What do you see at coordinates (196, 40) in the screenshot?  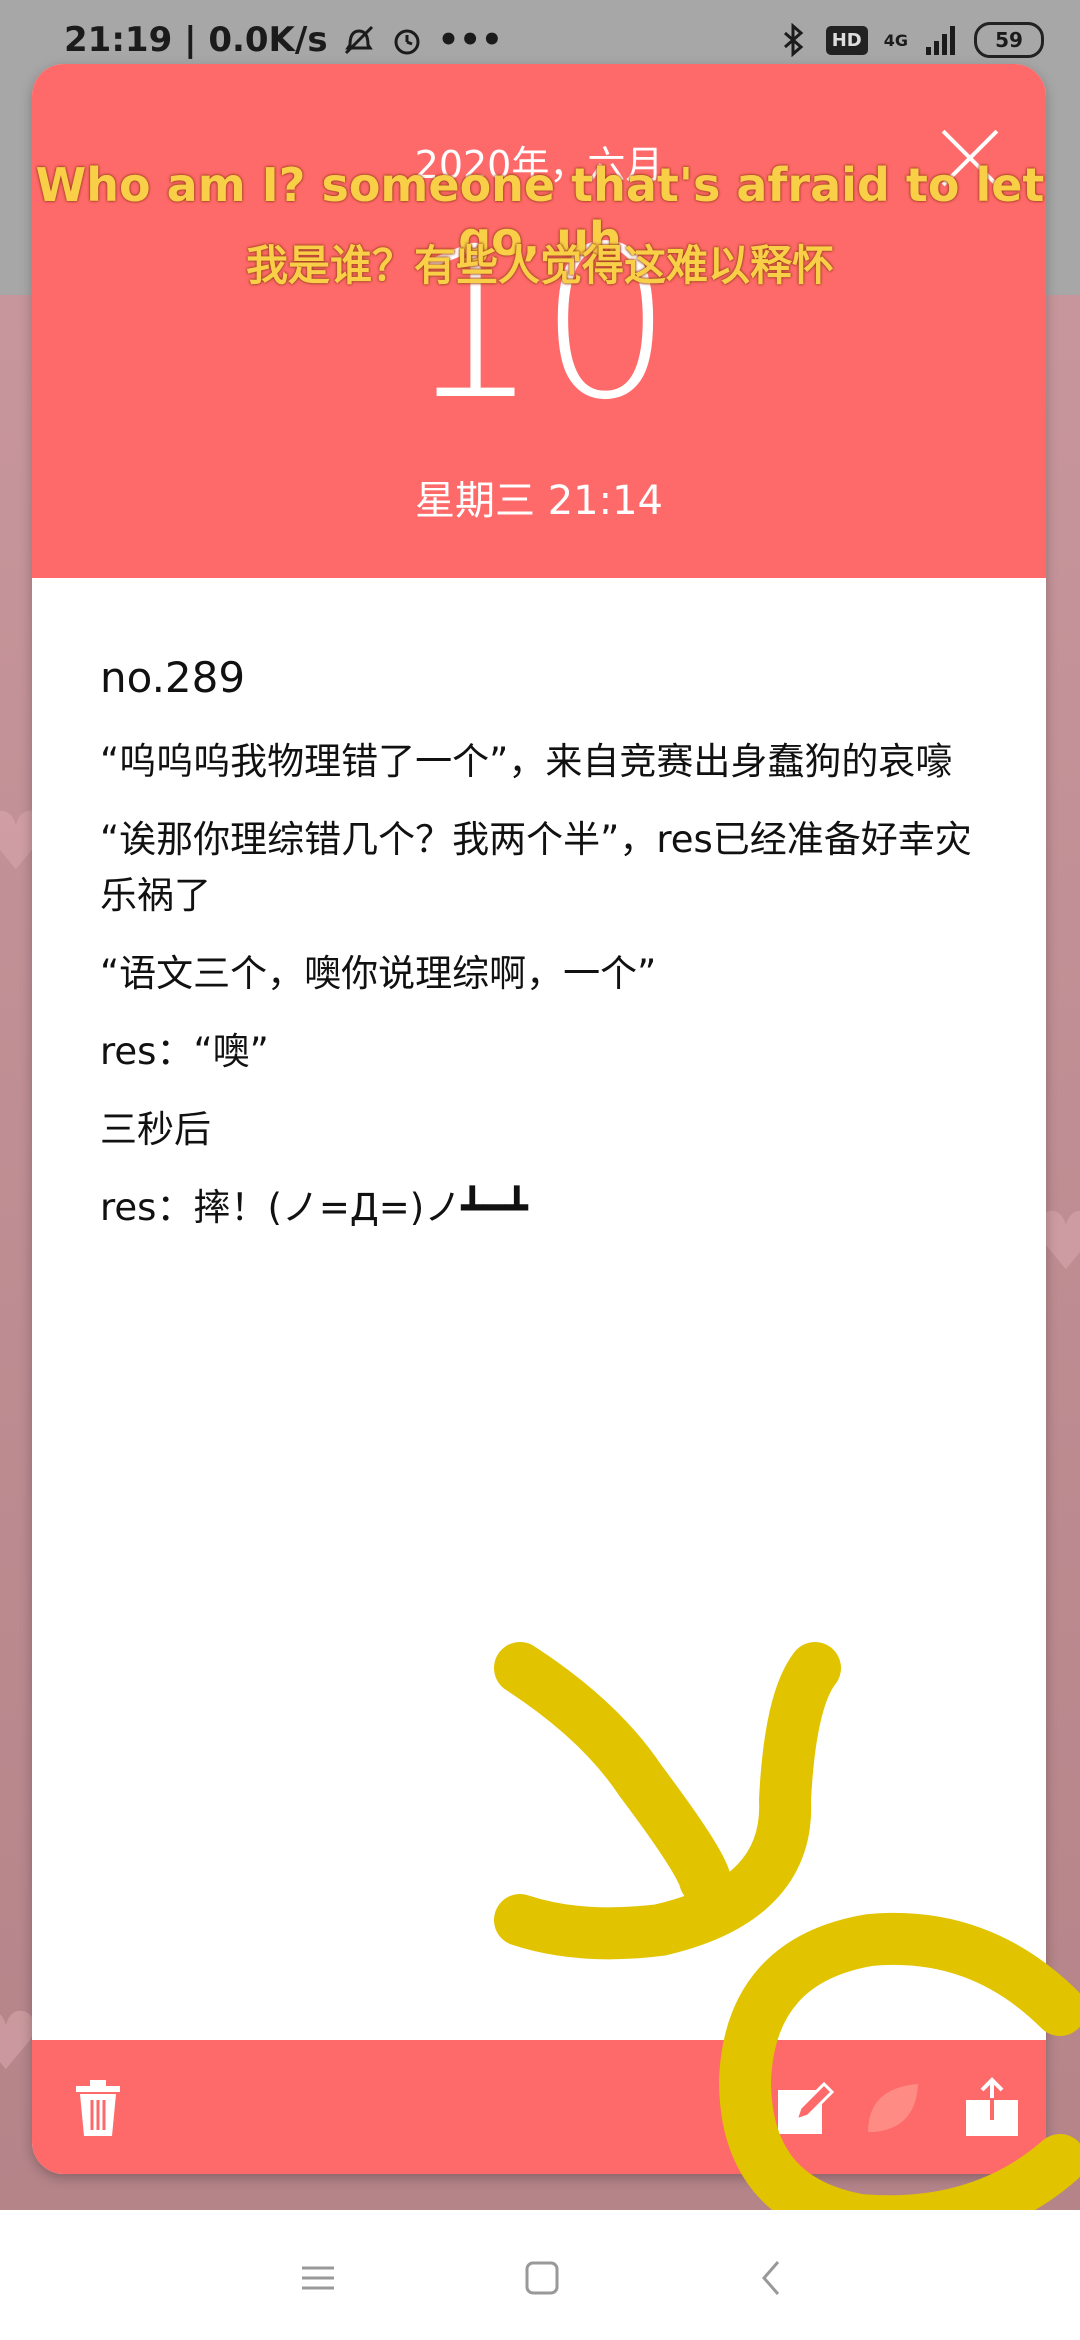 I see `status-time-speed: 21:19 | 0.0K/s` at bounding box center [196, 40].